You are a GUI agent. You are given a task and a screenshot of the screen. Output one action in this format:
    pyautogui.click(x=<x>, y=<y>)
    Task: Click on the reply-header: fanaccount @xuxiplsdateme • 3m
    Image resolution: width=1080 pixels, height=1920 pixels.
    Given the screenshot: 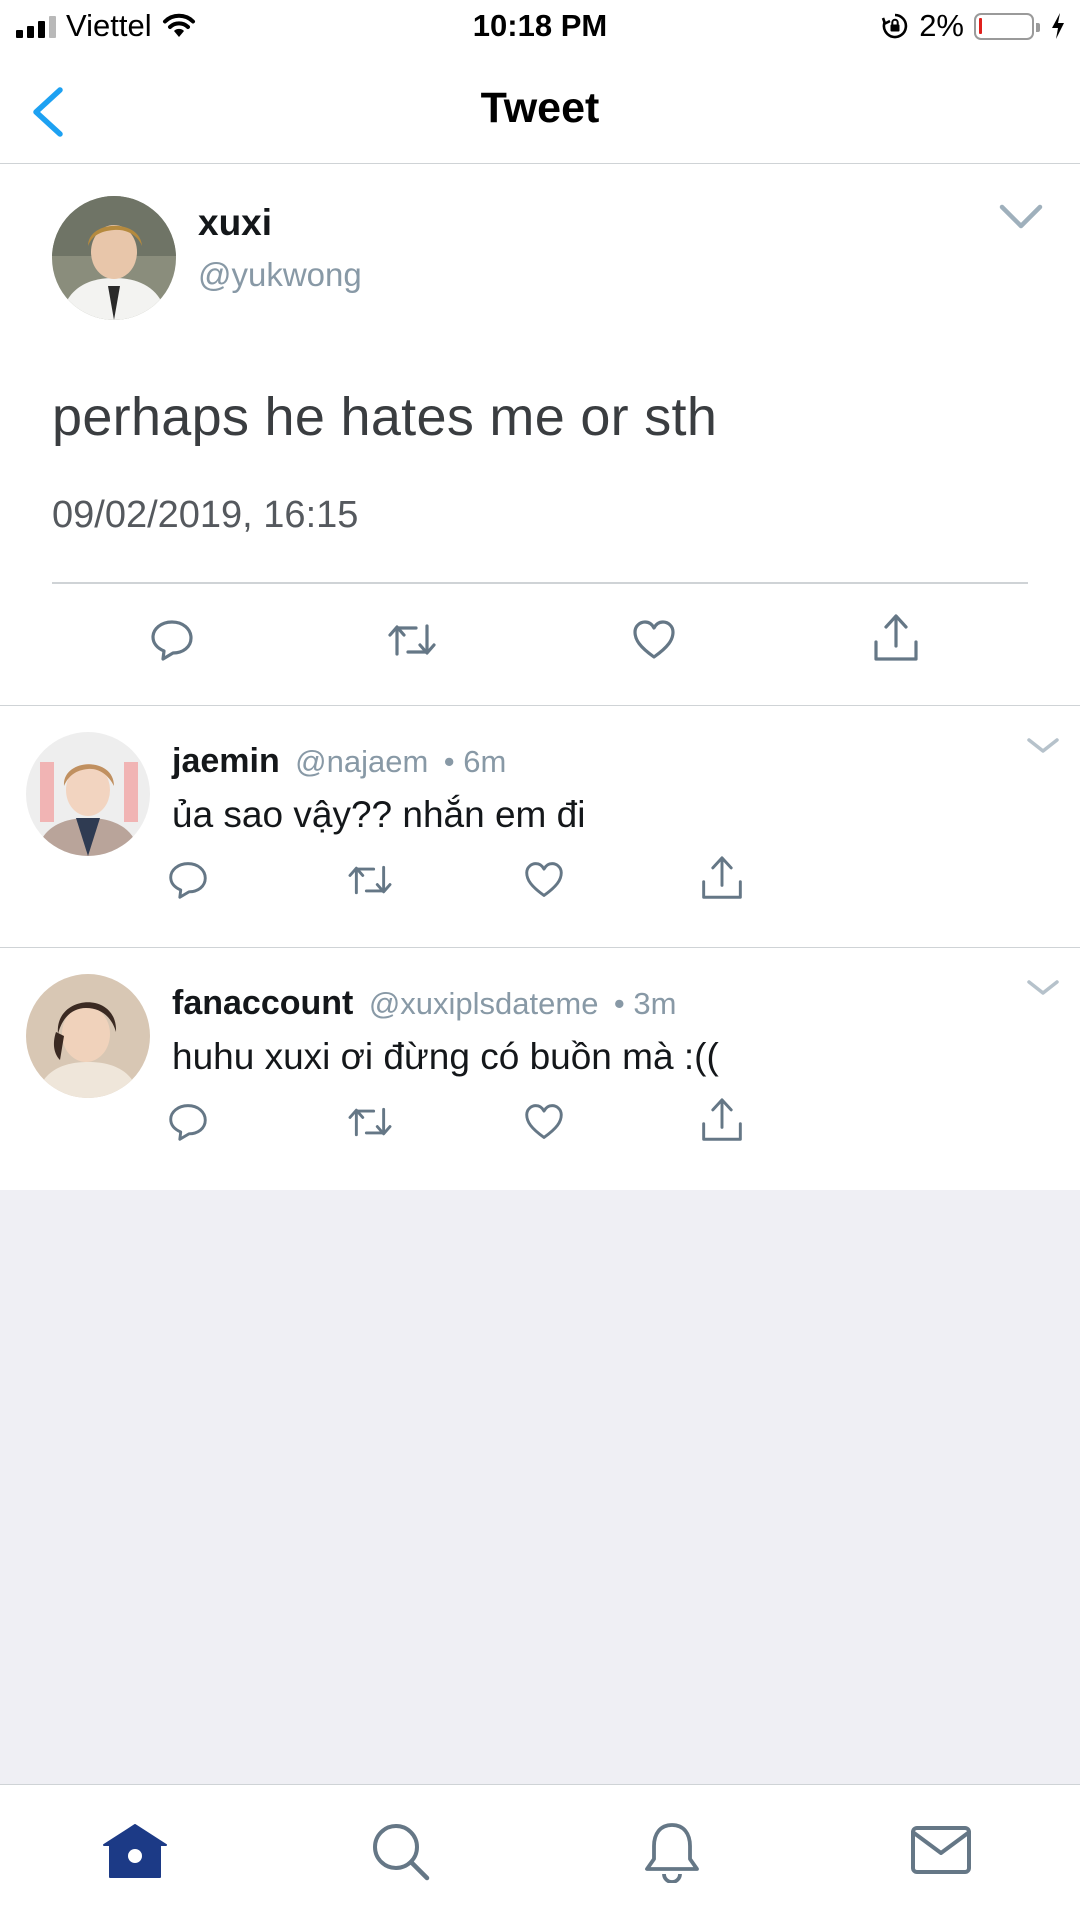 What is the action you would take?
    pyautogui.click(x=424, y=1003)
    